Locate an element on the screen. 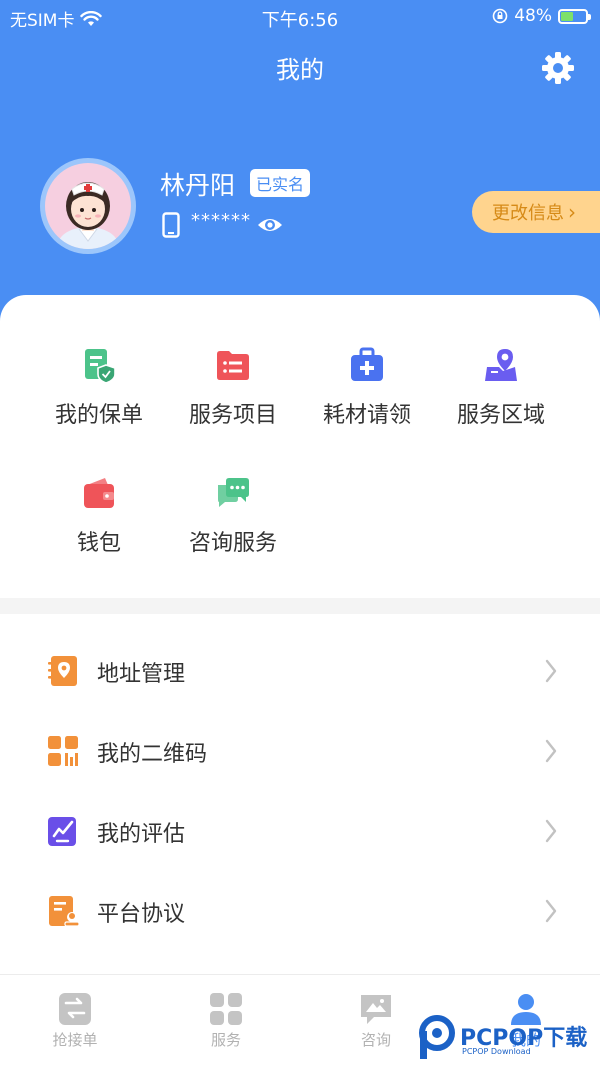  avatar is located at coordinates (88, 206).